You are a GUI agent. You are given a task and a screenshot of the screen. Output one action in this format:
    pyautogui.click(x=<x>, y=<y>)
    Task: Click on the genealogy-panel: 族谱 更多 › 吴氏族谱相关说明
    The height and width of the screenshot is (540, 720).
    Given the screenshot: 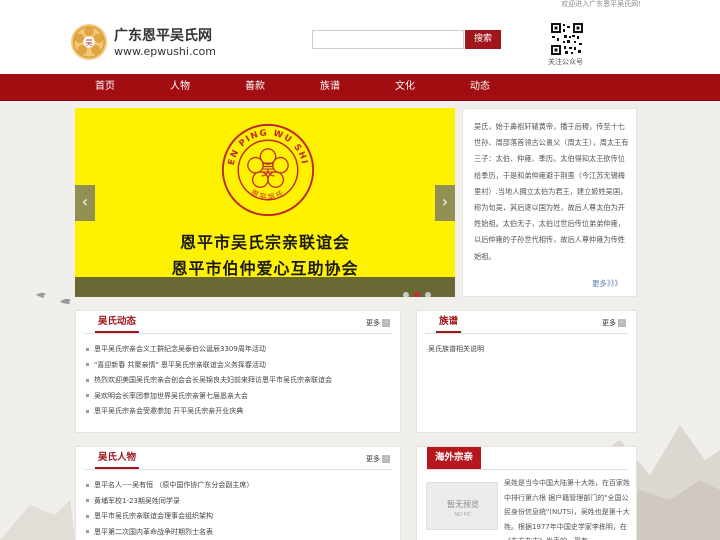 What is the action you would take?
    pyautogui.click(x=526, y=371)
    